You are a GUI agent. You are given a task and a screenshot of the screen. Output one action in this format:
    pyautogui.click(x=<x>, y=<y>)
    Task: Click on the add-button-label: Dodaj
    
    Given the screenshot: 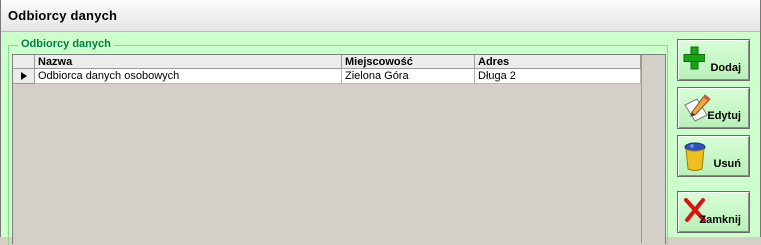 What is the action you would take?
    pyautogui.click(x=725, y=68)
    